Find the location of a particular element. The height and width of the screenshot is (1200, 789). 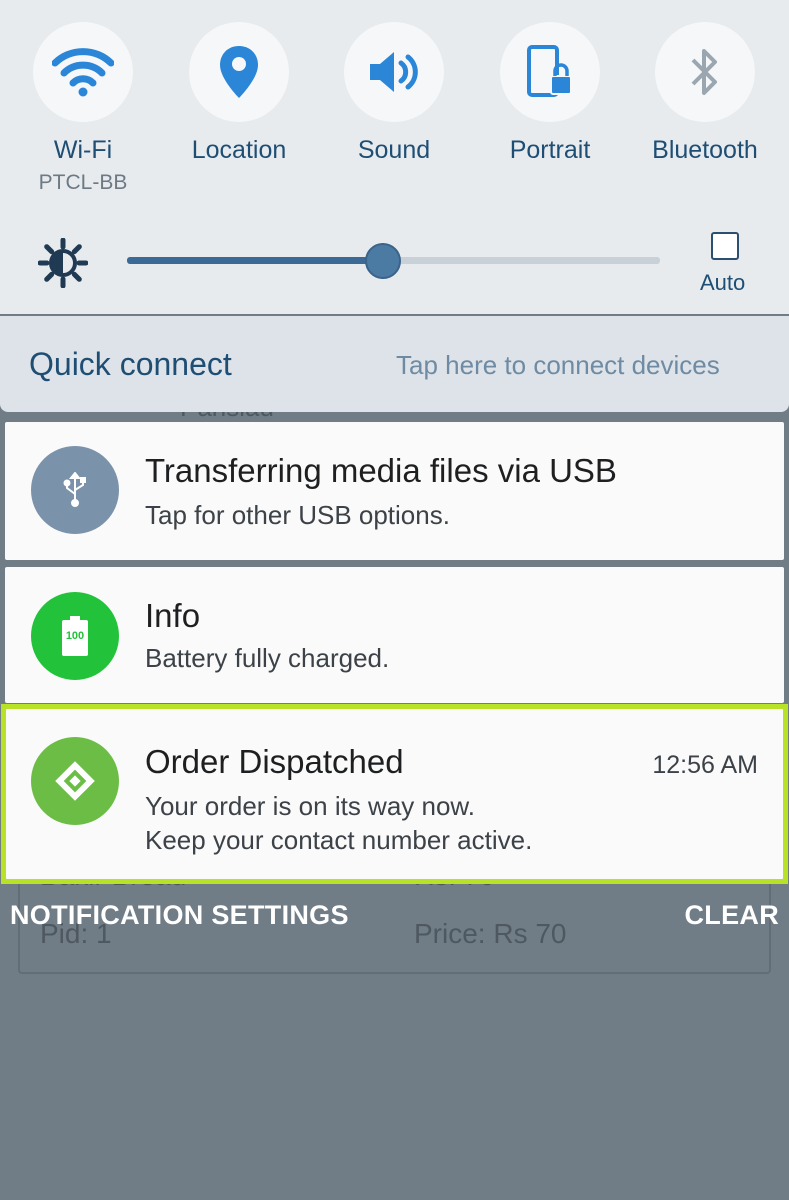

location-pin-icon is located at coordinates (239, 72).